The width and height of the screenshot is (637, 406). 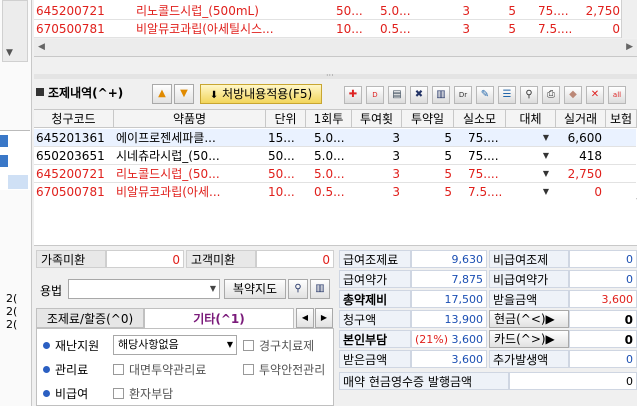 I want to click on cash-receipt-label: 매약 현금영수증 발행금액, so click(x=424, y=381).